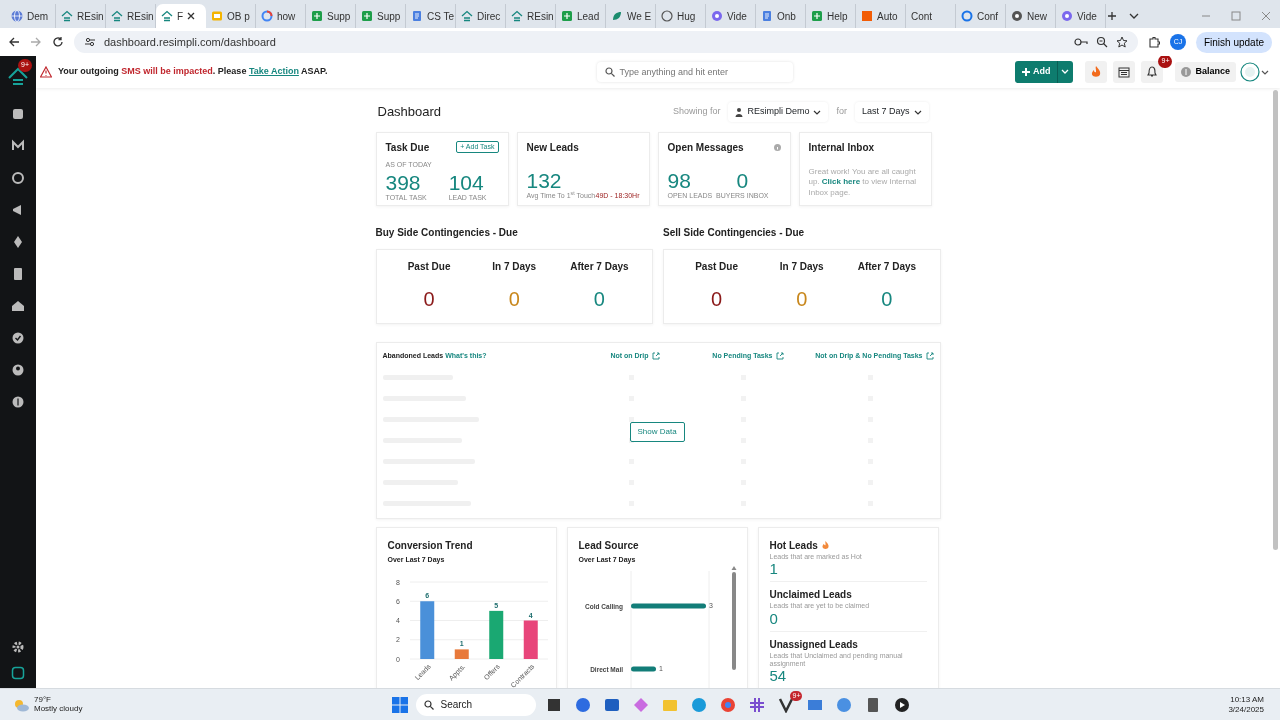  Describe the element at coordinates (407, 147) in the screenshot. I see `card-title: Task Due` at that location.